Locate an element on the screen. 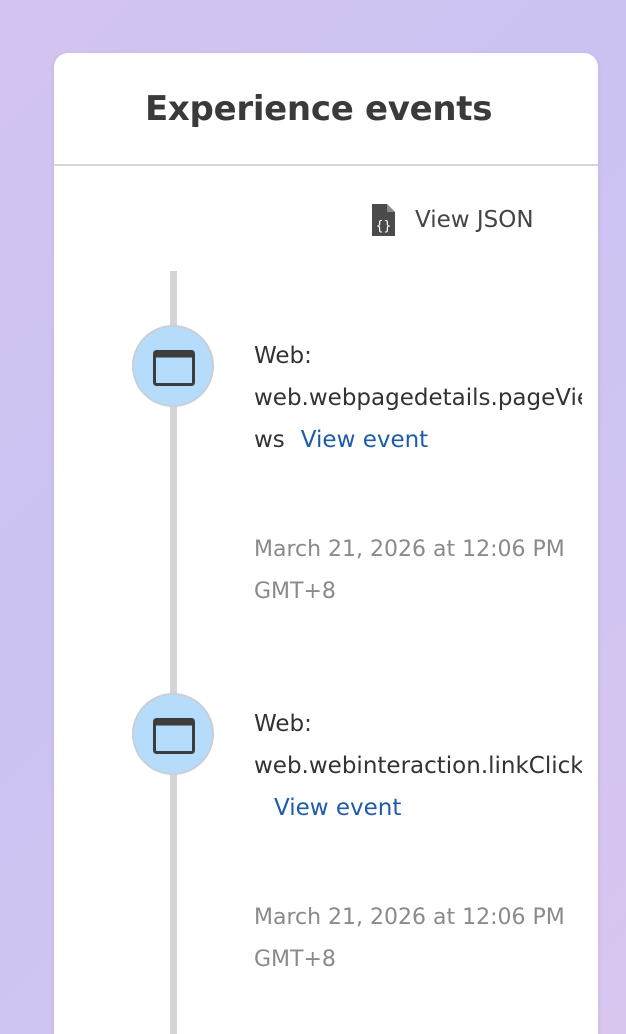 This screenshot has width=626, height=1034. event-name: web.webinteraction.linkClicks is located at coordinates (418, 766).